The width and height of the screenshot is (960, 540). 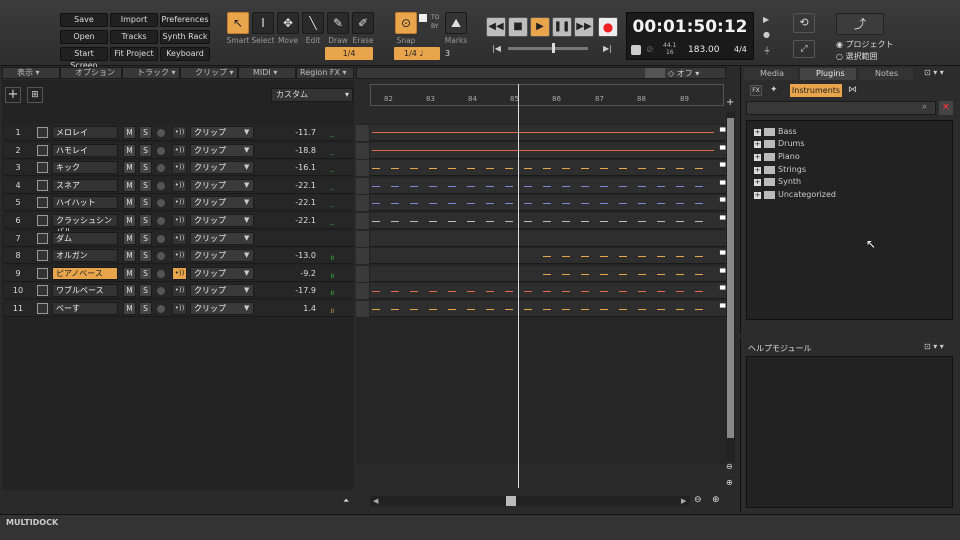 I want to click on draw-tool-icon: ✎, so click(x=338, y=23).